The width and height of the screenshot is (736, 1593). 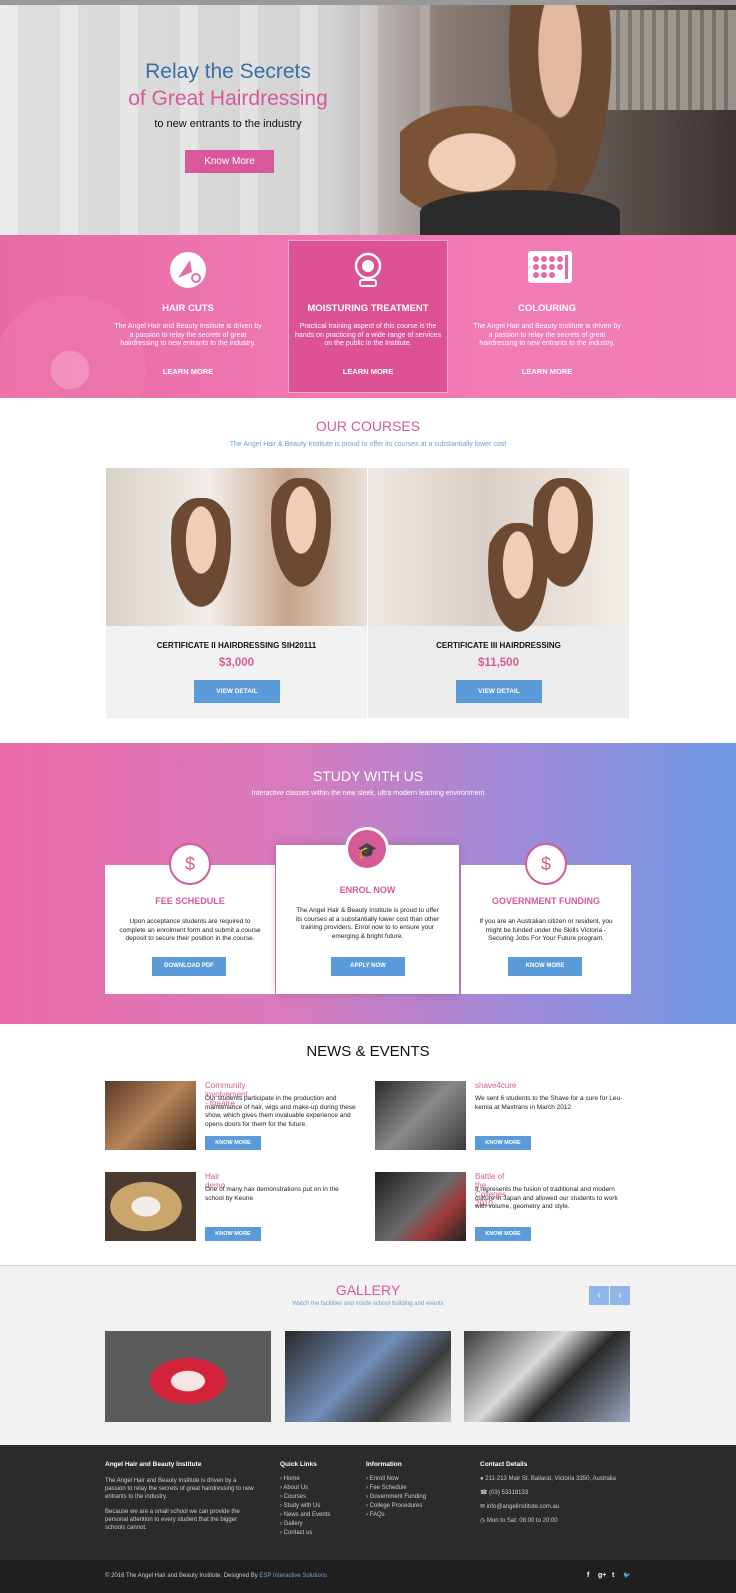 What do you see at coordinates (626, 1575) in the screenshot?
I see `twitter-icon: 🐦` at bounding box center [626, 1575].